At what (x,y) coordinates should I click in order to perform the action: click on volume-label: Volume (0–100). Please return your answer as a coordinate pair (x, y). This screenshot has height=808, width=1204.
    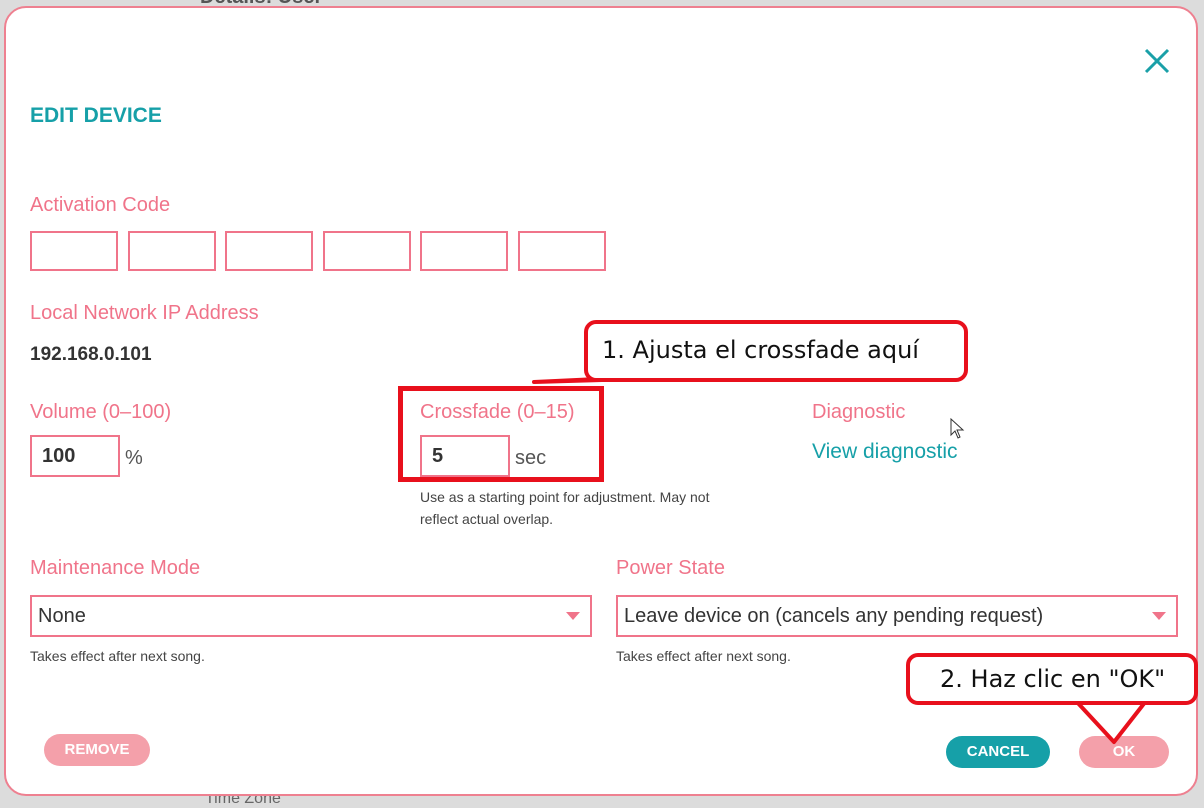
    Looking at the image, I should click on (101, 412).